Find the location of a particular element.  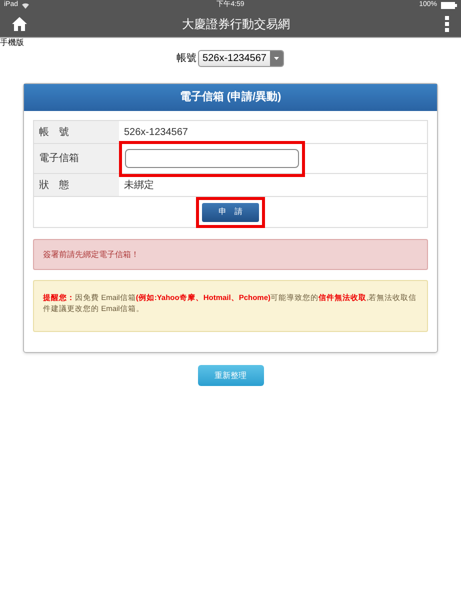

account-label: 帳號 is located at coordinates (186, 59).